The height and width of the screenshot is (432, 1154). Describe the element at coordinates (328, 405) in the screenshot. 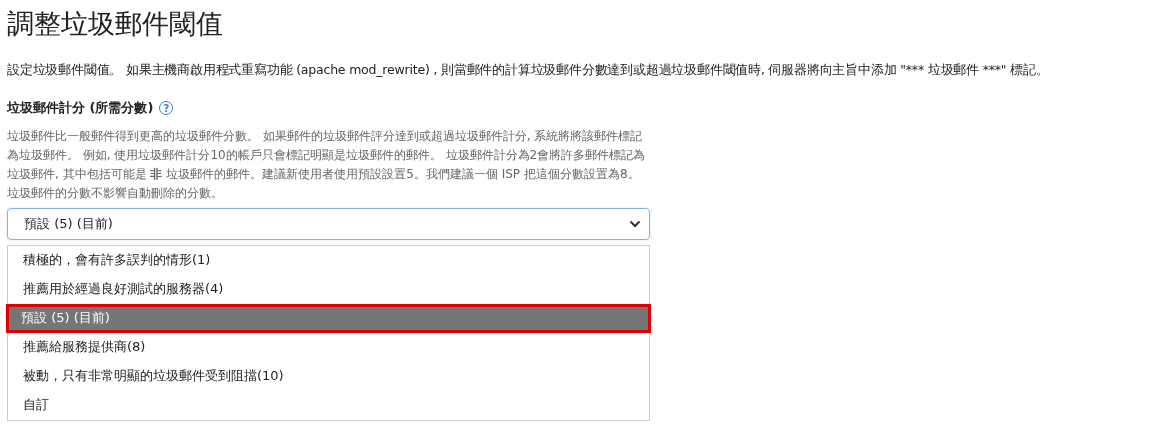

I see `option-item: 自訂` at that location.